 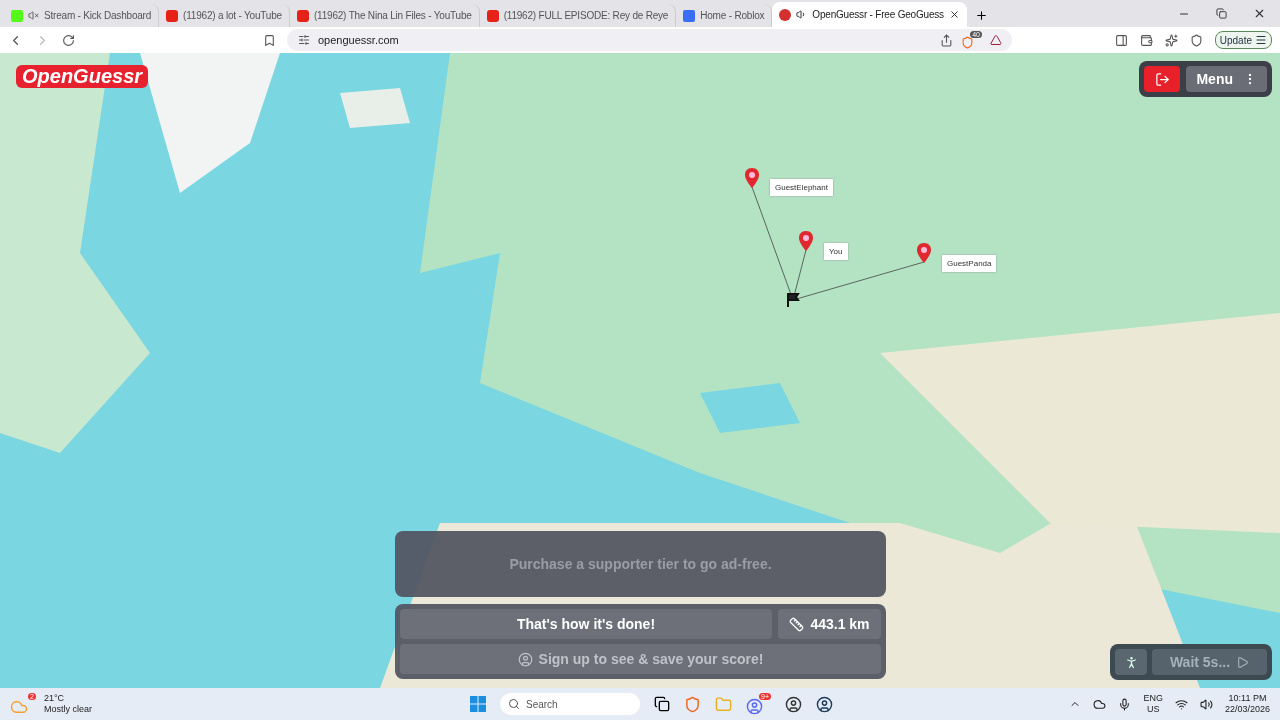 What do you see at coordinates (1100, 704) in the screenshot?
I see `cloud-icon` at bounding box center [1100, 704].